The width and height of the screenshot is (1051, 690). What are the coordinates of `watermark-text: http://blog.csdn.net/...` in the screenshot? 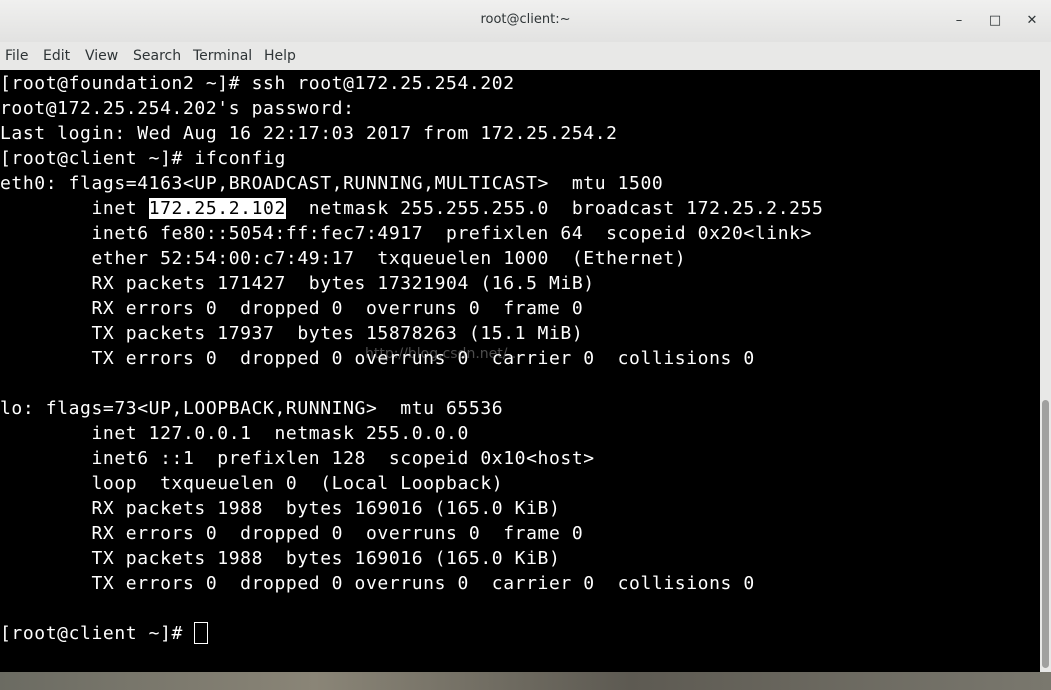 It's located at (443, 354).